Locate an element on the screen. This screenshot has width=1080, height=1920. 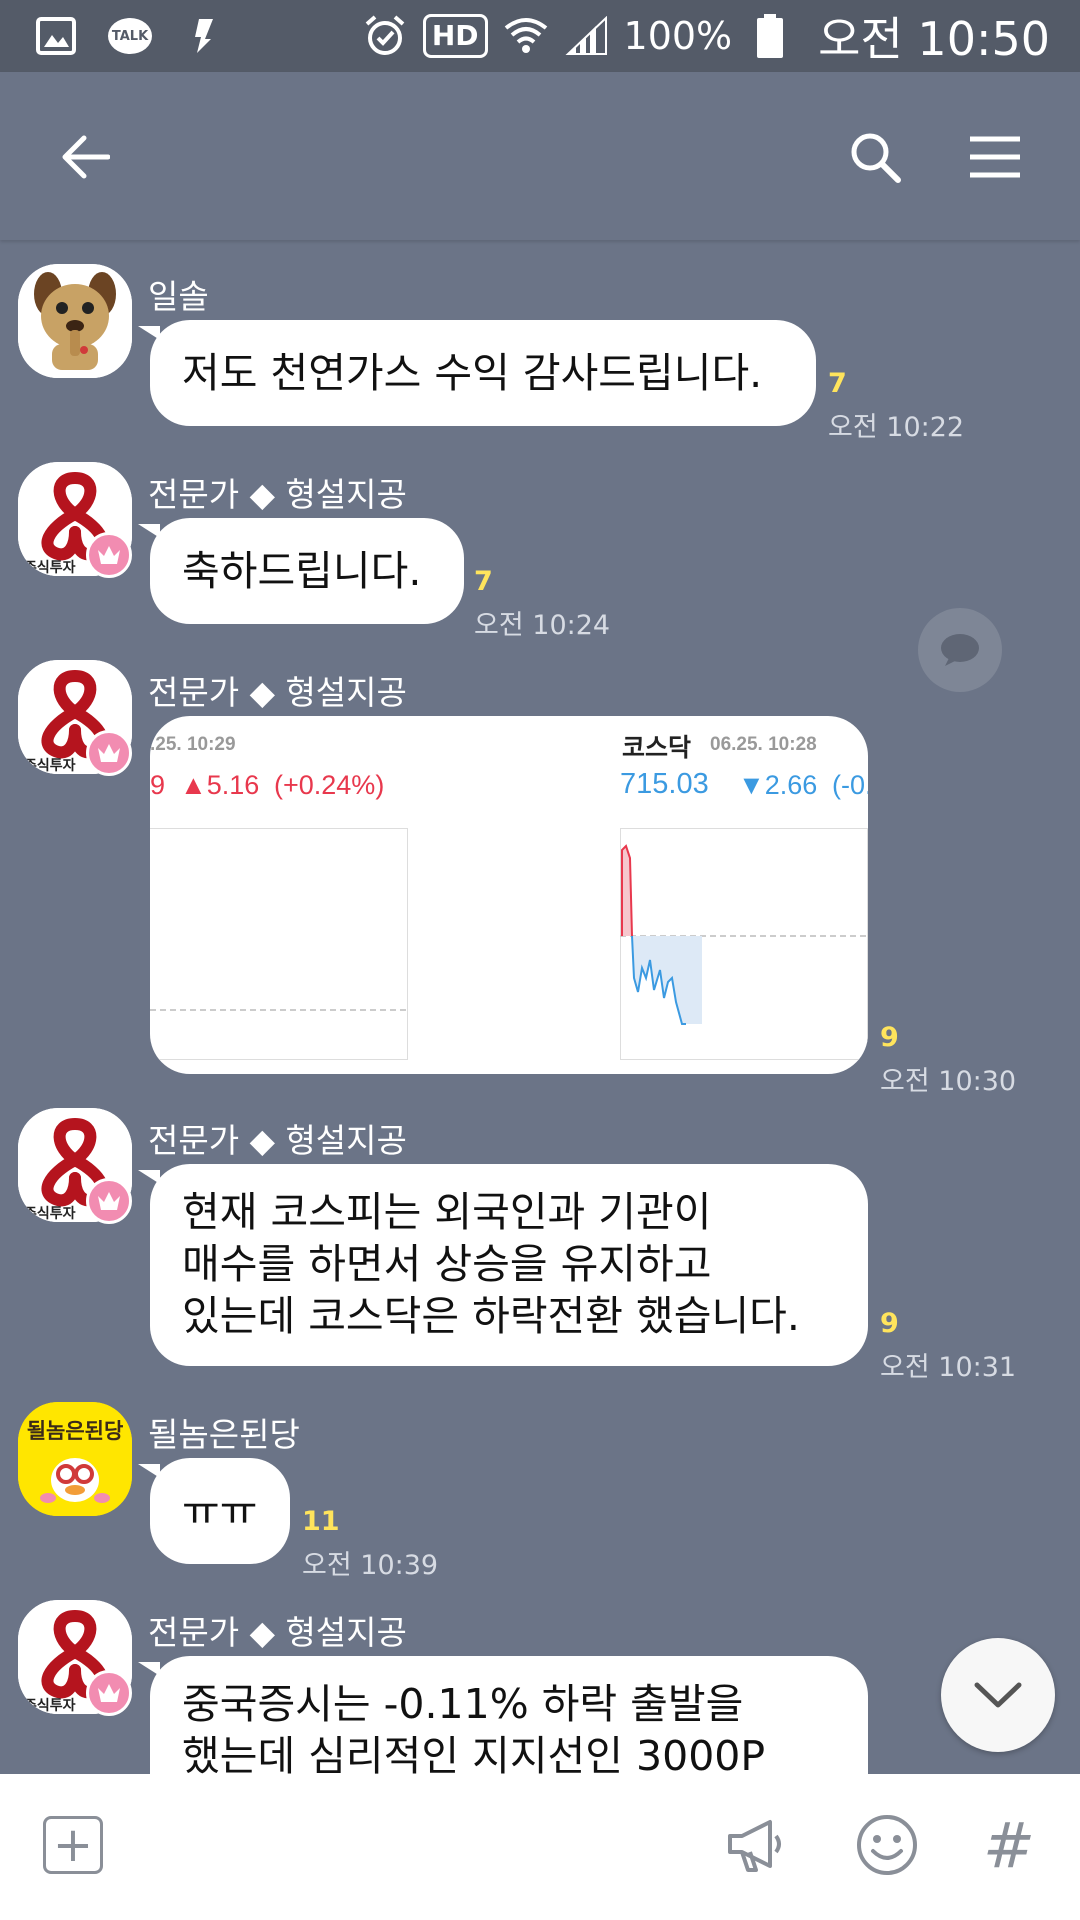
back-arrow-icon is located at coordinates (86, 157).